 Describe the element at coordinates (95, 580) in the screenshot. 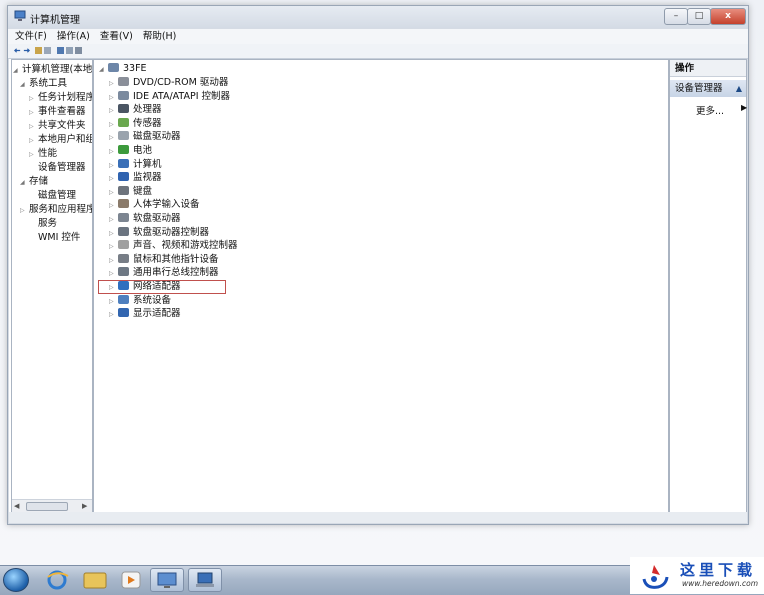

I see `taskbar-explorer-icon` at that location.